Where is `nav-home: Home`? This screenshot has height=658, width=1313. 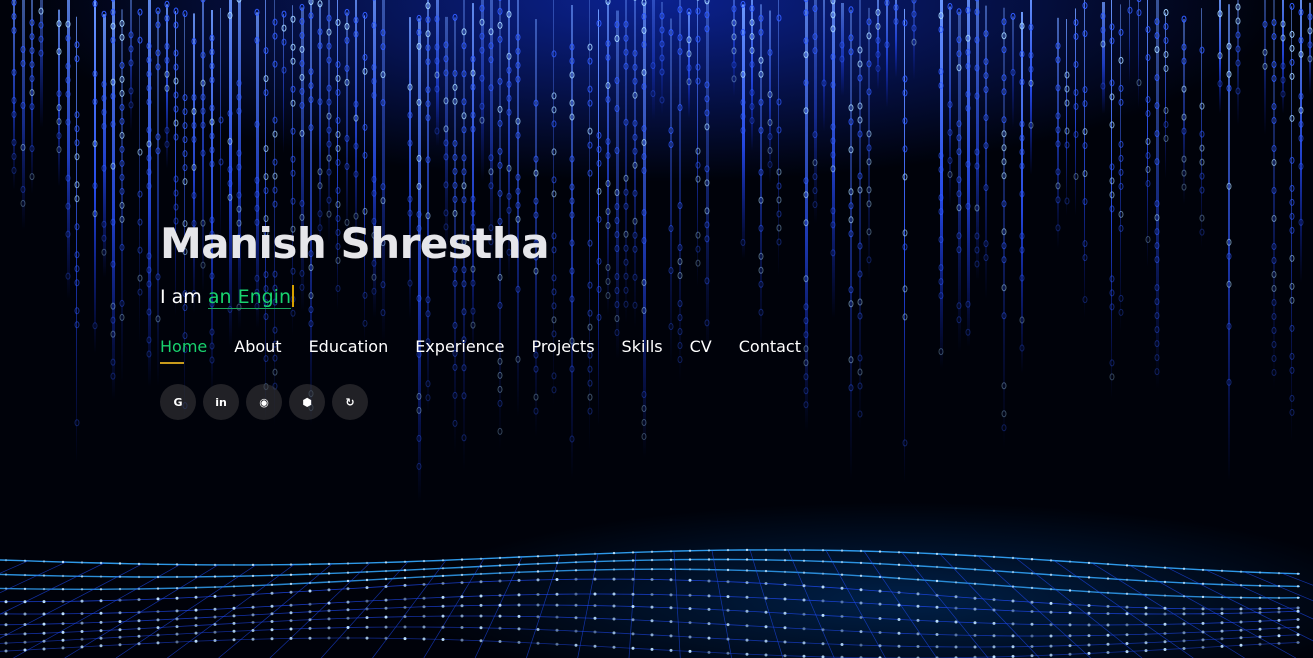 nav-home: Home is located at coordinates (183, 353).